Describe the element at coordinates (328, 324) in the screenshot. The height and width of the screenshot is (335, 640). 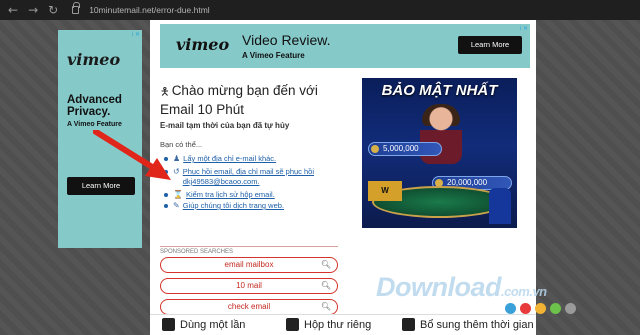
I see `feature-private-inbox: Hộp thư riêng` at that location.